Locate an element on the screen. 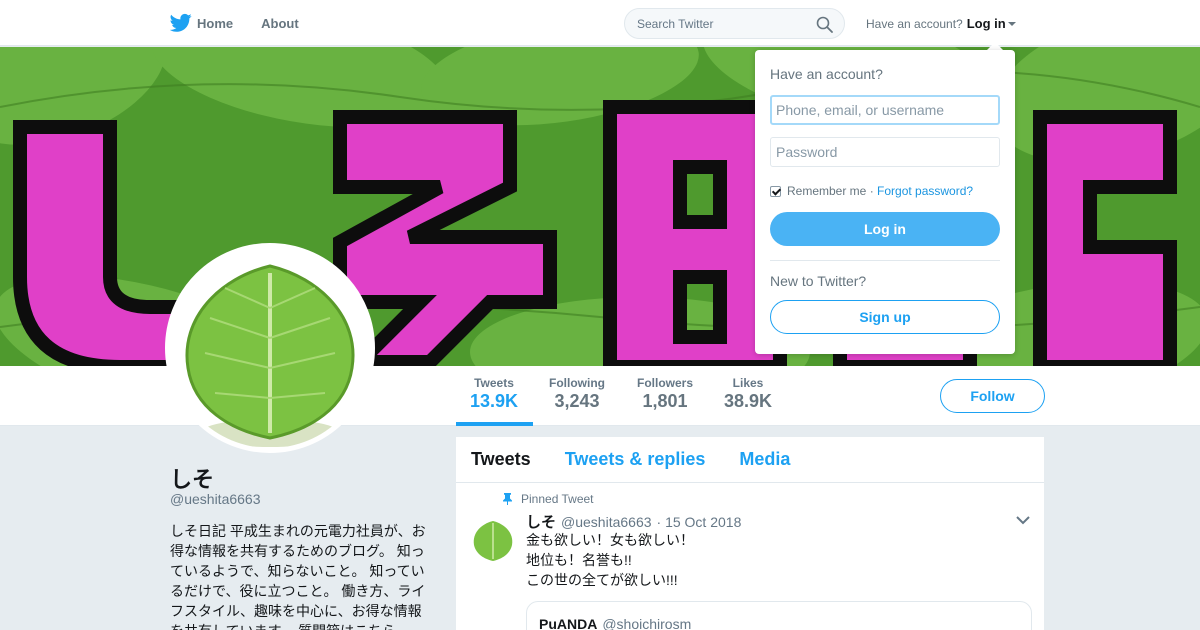  quoted-author-name: PuANDA is located at coordinates (568, 623).